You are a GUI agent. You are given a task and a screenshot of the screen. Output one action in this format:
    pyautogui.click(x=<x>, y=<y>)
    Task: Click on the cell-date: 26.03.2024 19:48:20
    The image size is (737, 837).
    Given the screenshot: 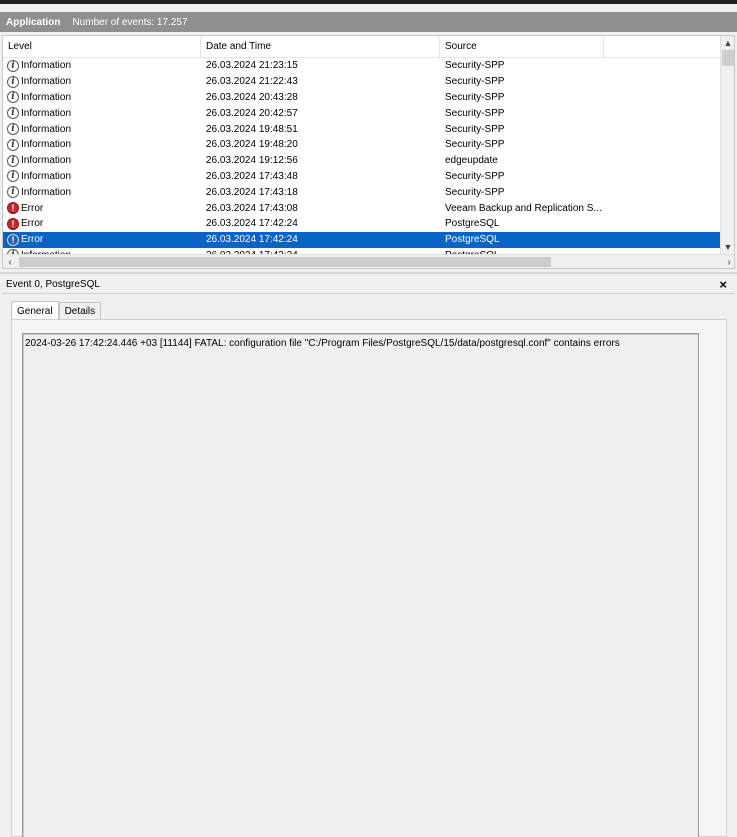 What is the action you would take?
    pyautogui.click(x=252, y=145)
    